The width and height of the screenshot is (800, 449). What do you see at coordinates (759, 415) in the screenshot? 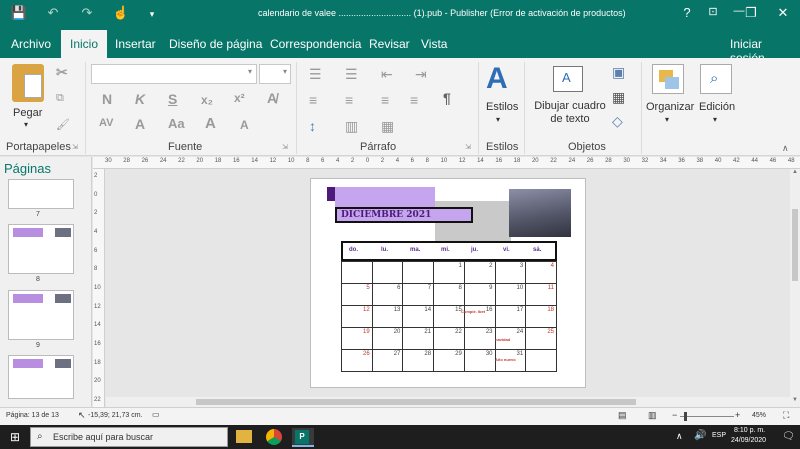
I see `zoom-level: 45%` at bounding box center [759, 415].